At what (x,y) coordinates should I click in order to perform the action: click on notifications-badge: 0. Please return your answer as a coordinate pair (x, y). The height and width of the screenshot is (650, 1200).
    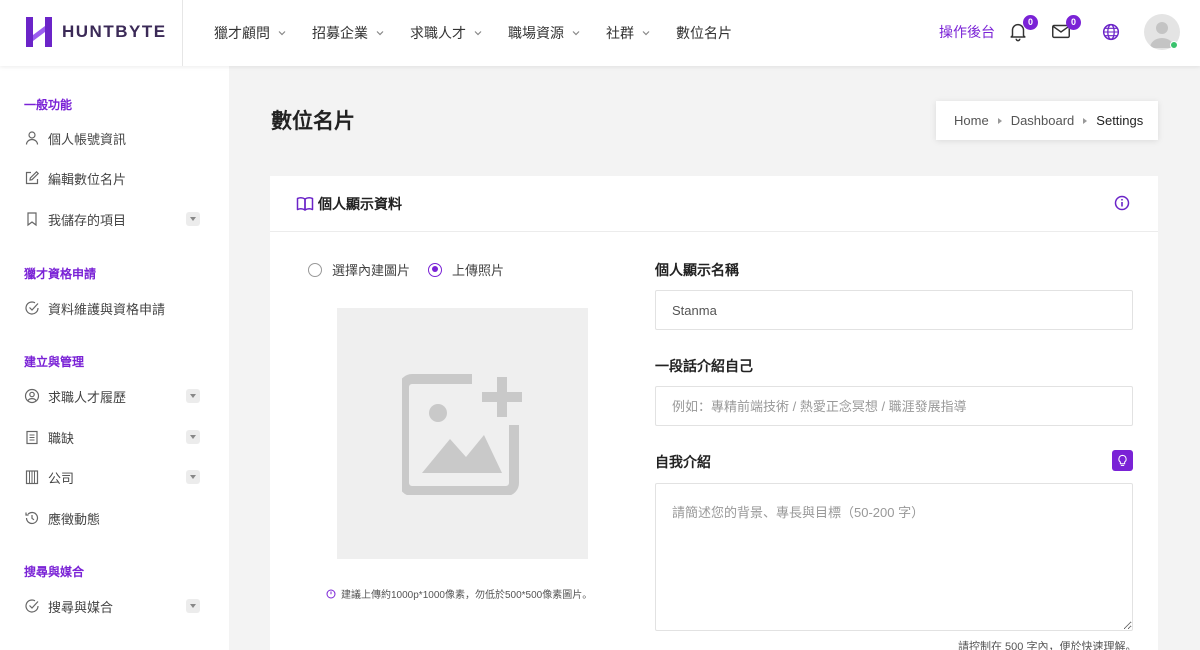
    Looking at the image, I should click on (1030, 22).